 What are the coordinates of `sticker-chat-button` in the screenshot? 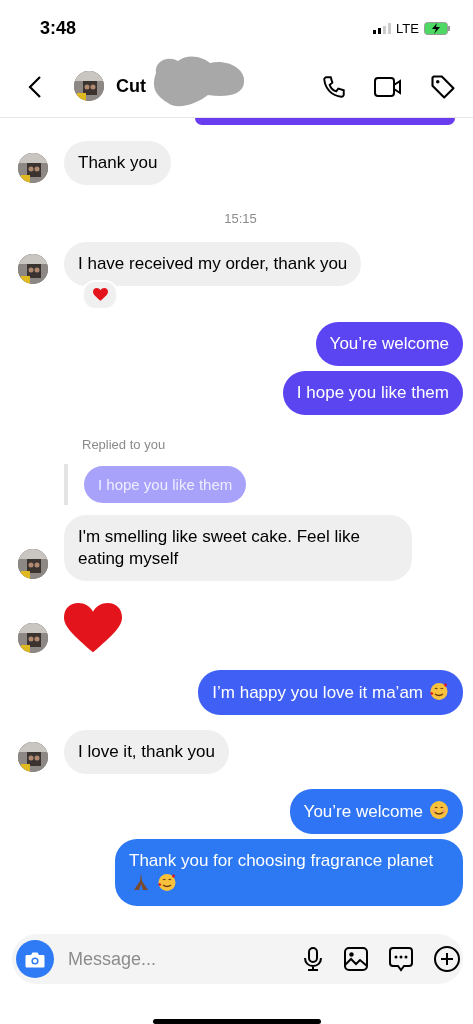 It's located at (401, 959).